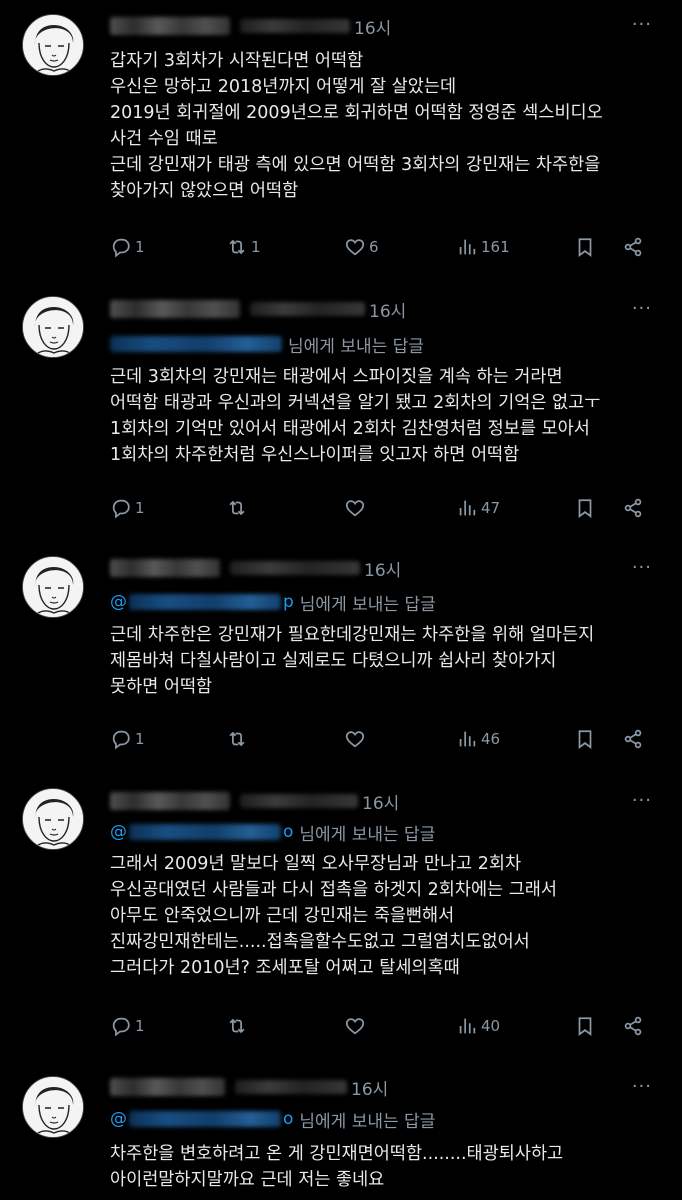 The height and width of the screenshot is (1200, 682). I want to click on repost-count: 1, so click(256, 247).